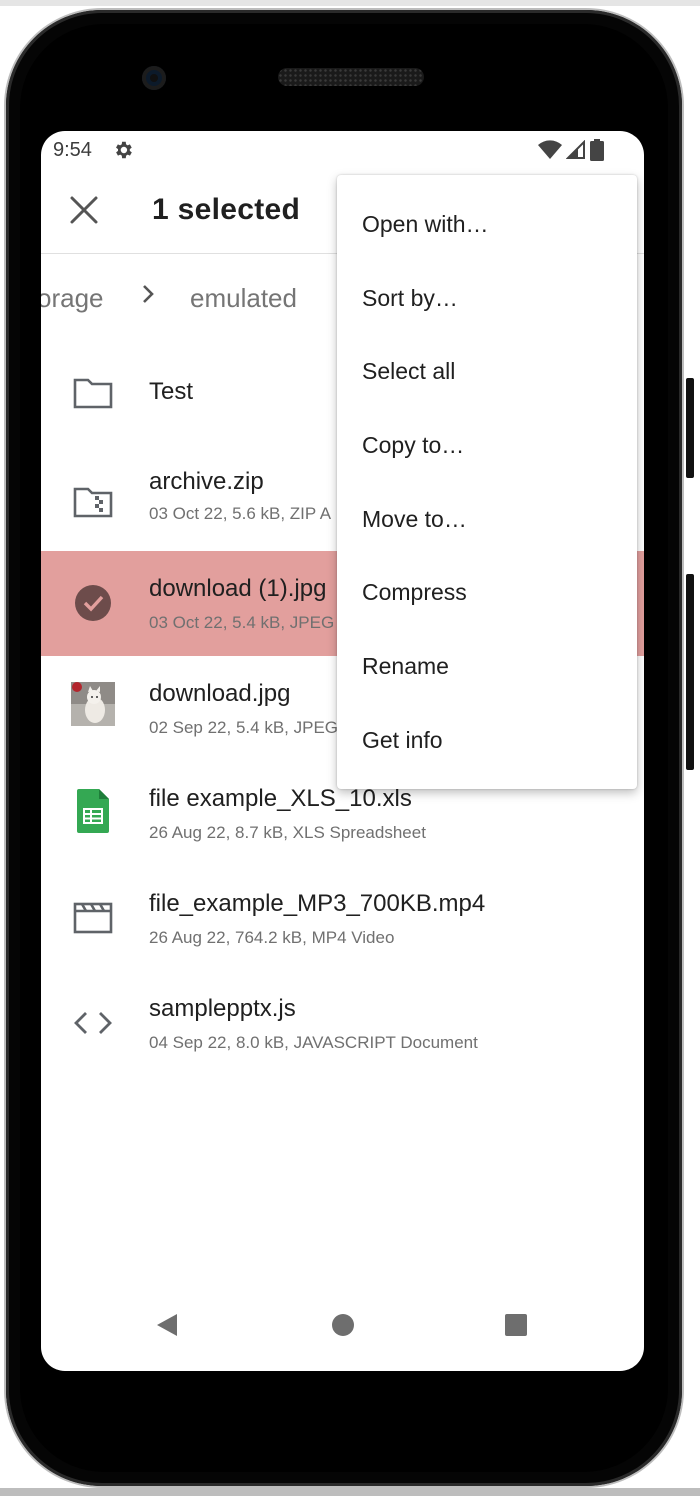 Image resolution: width=700 pixels, height=1496 pixels. I want to click on earpiece-speaker, so click(351, 77).